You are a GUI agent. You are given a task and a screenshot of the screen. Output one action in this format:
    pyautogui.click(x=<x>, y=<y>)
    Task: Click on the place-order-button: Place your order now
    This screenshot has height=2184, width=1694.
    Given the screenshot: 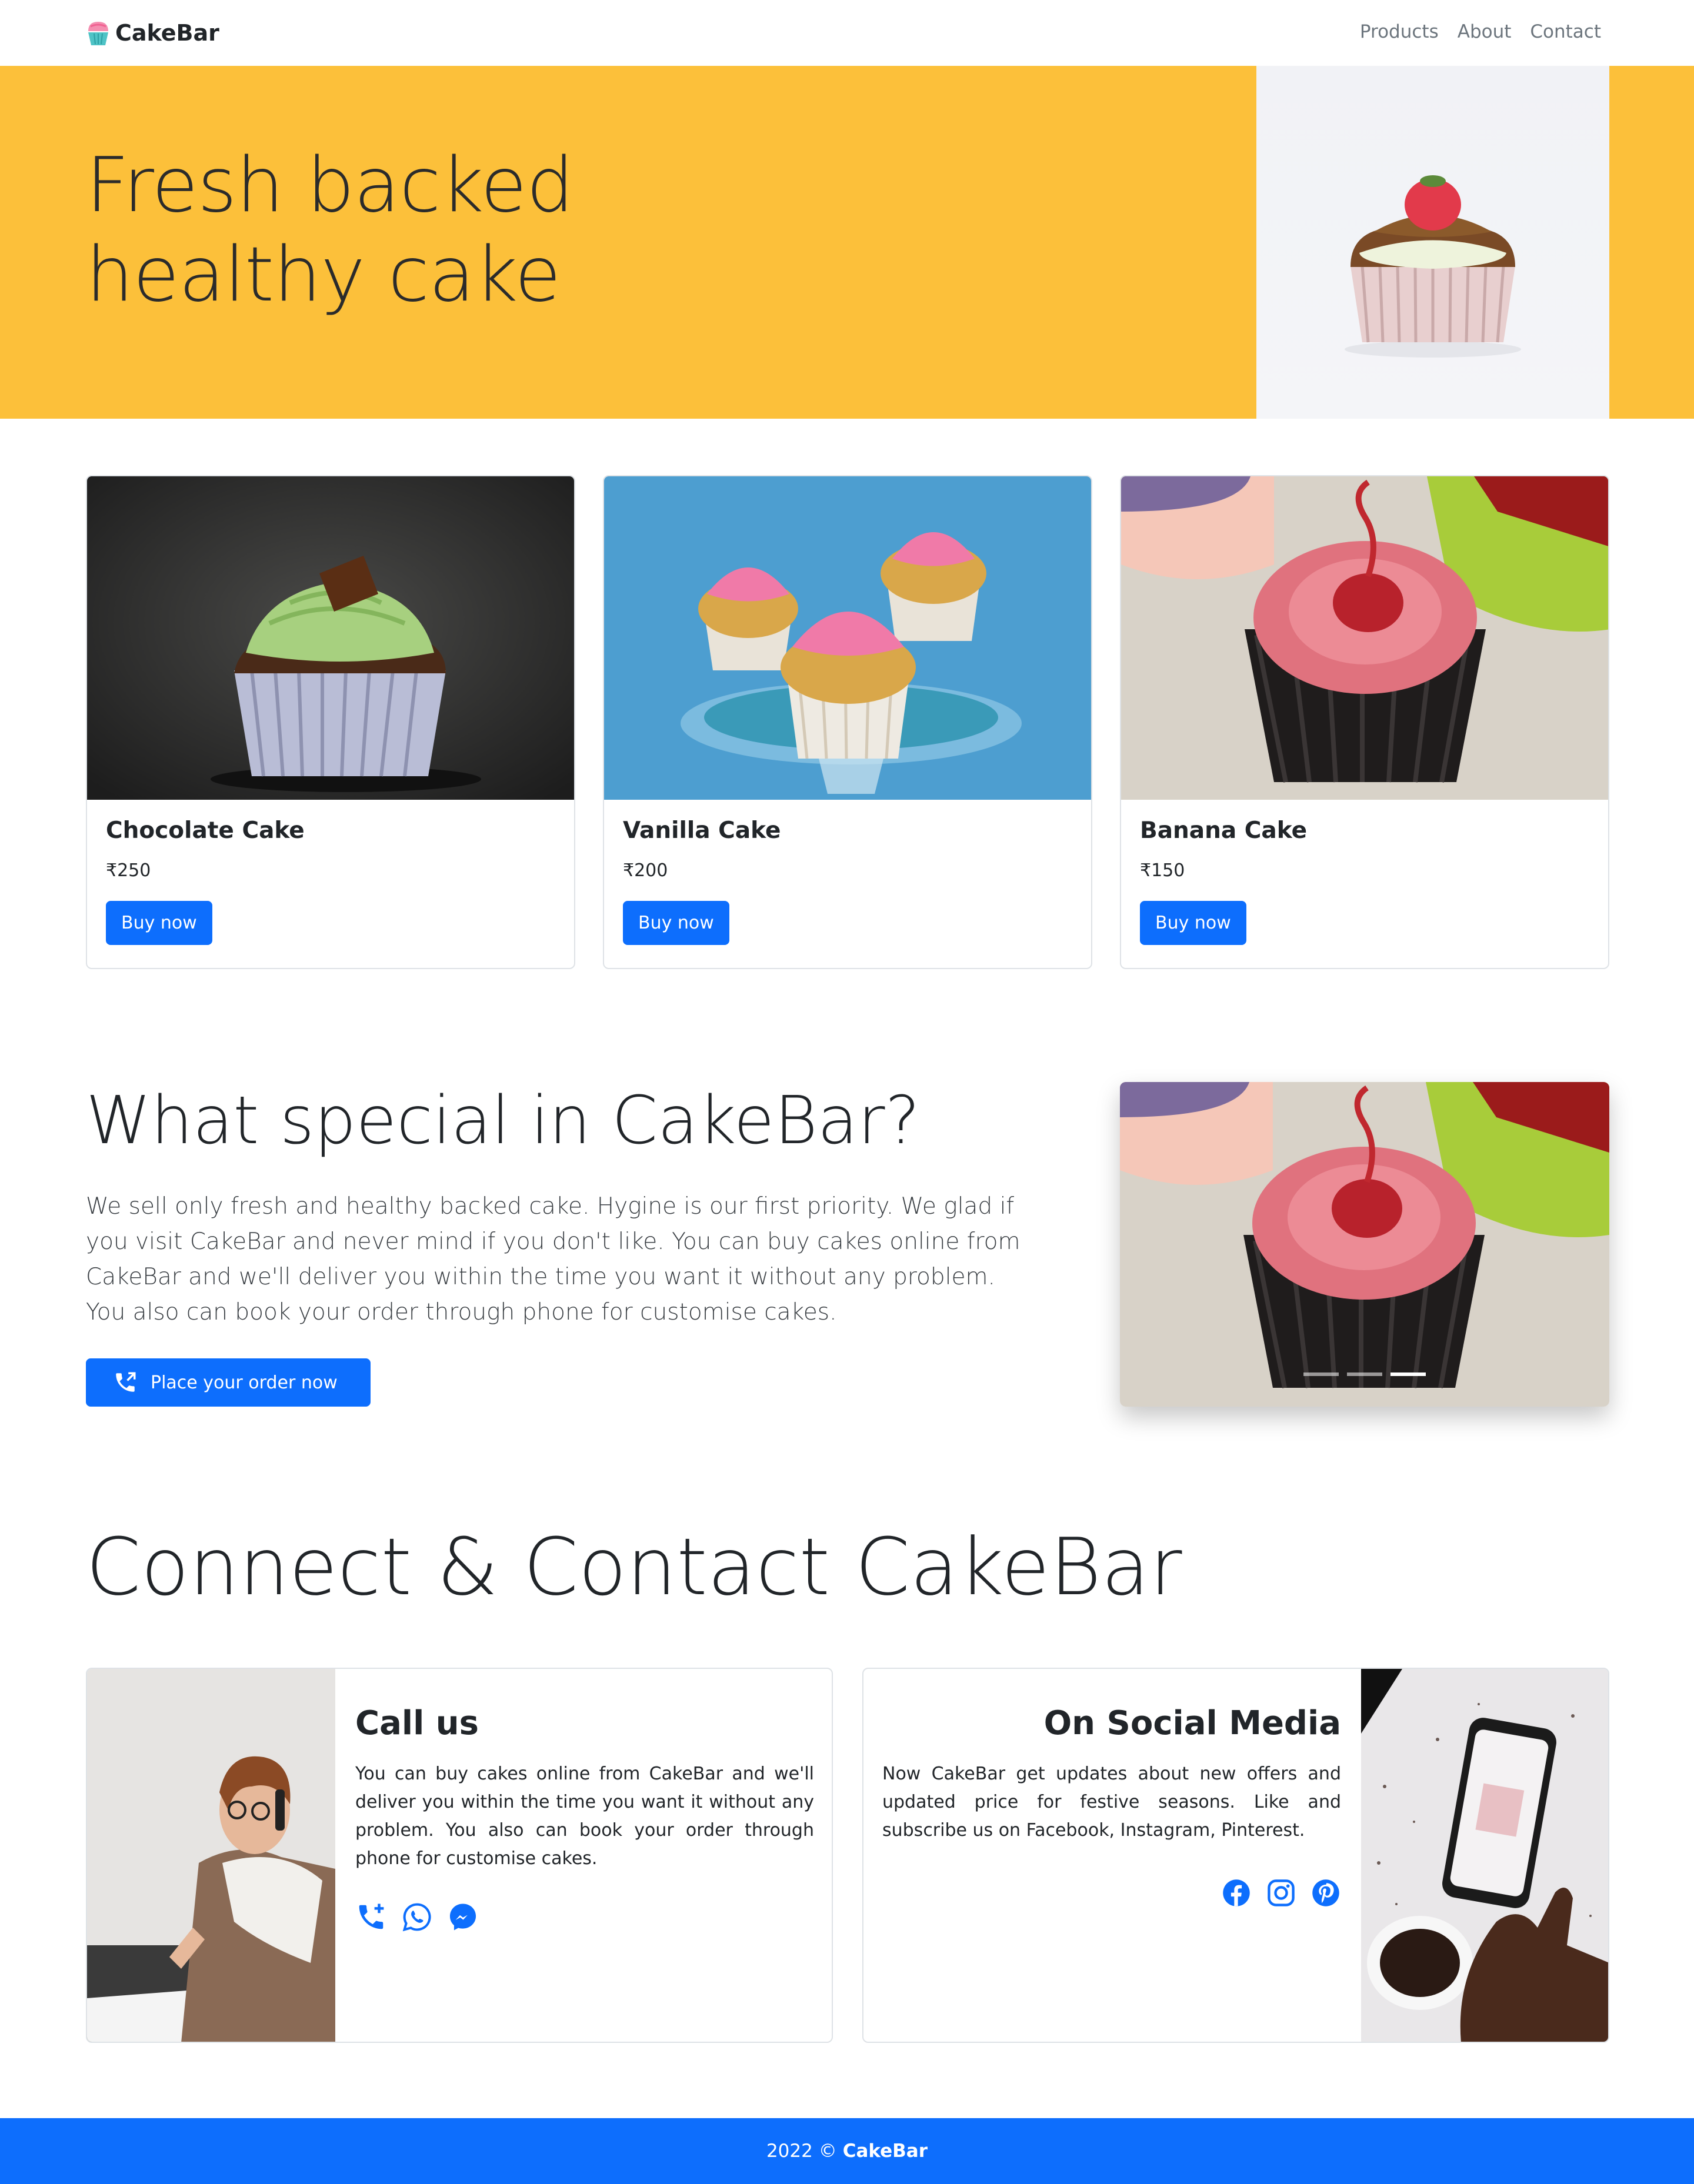 What is the action you would take?
    pyautogui.click(x=228, y=1382)
    